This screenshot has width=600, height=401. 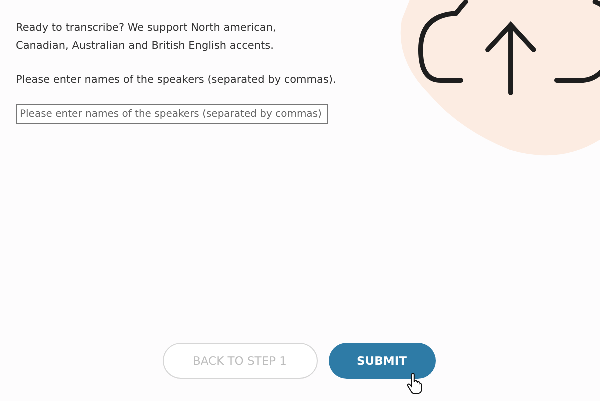 What do you see at coordinates (147, 37) in the screenshot?
I see `intro-text: Ready to transcribe? We support North american, Canadian, Australian and British English accents.` at bounding box center [147, 37].